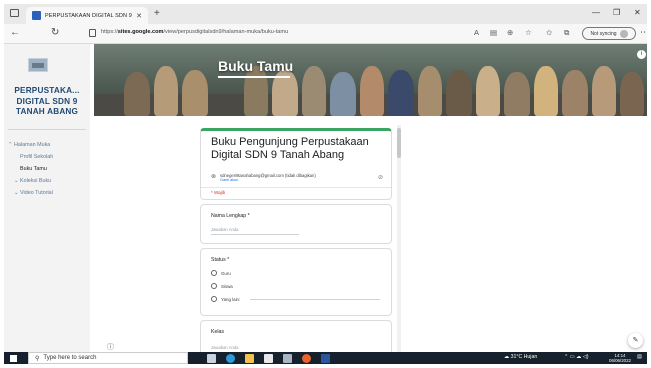 This screenshot has width=651, height=368. What do you see at coordinates (14, 13) in the screenshot?
I see `tab-actions-icon` at bounding box center [14, 13].